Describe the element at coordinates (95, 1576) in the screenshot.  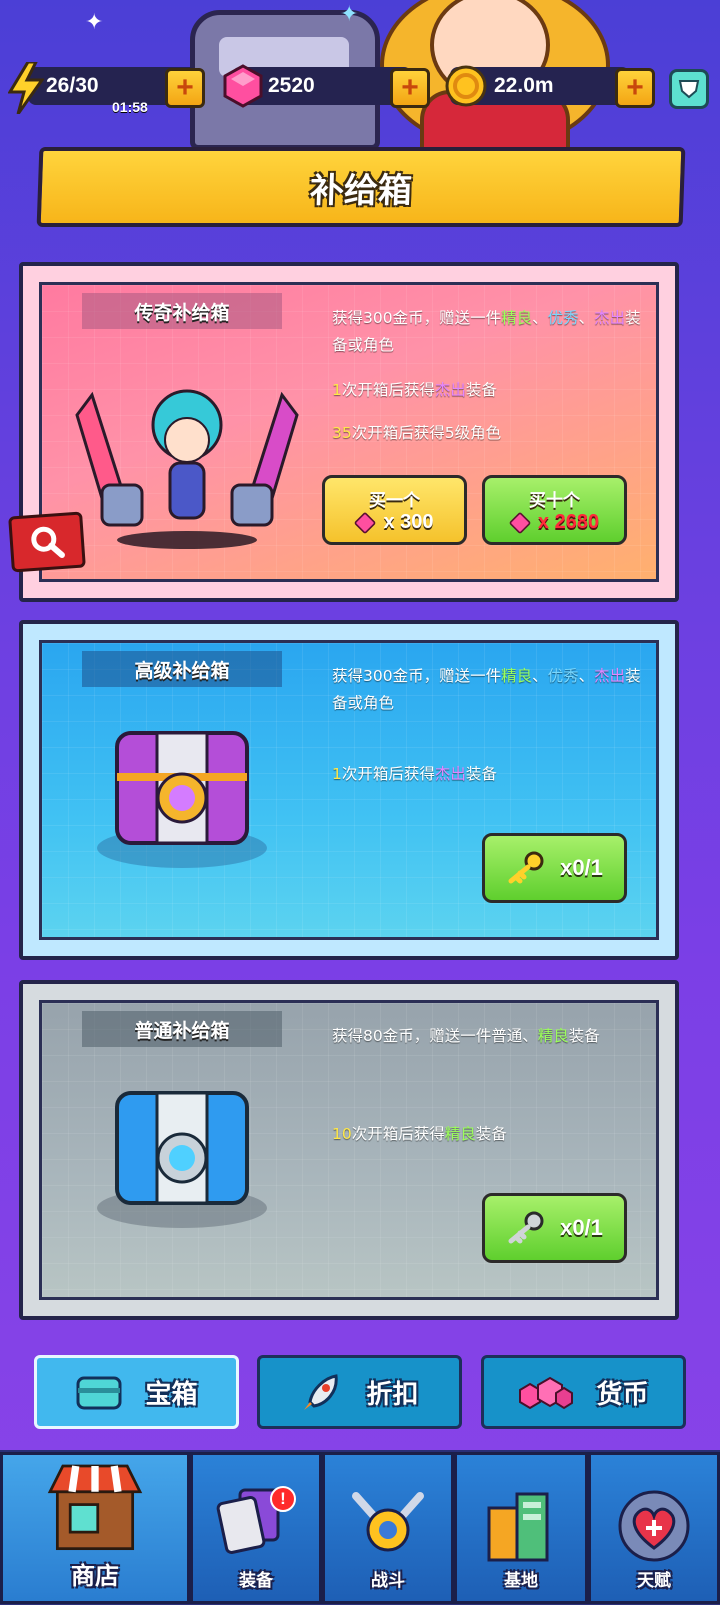
I see `nav-label: 商店` at that location.